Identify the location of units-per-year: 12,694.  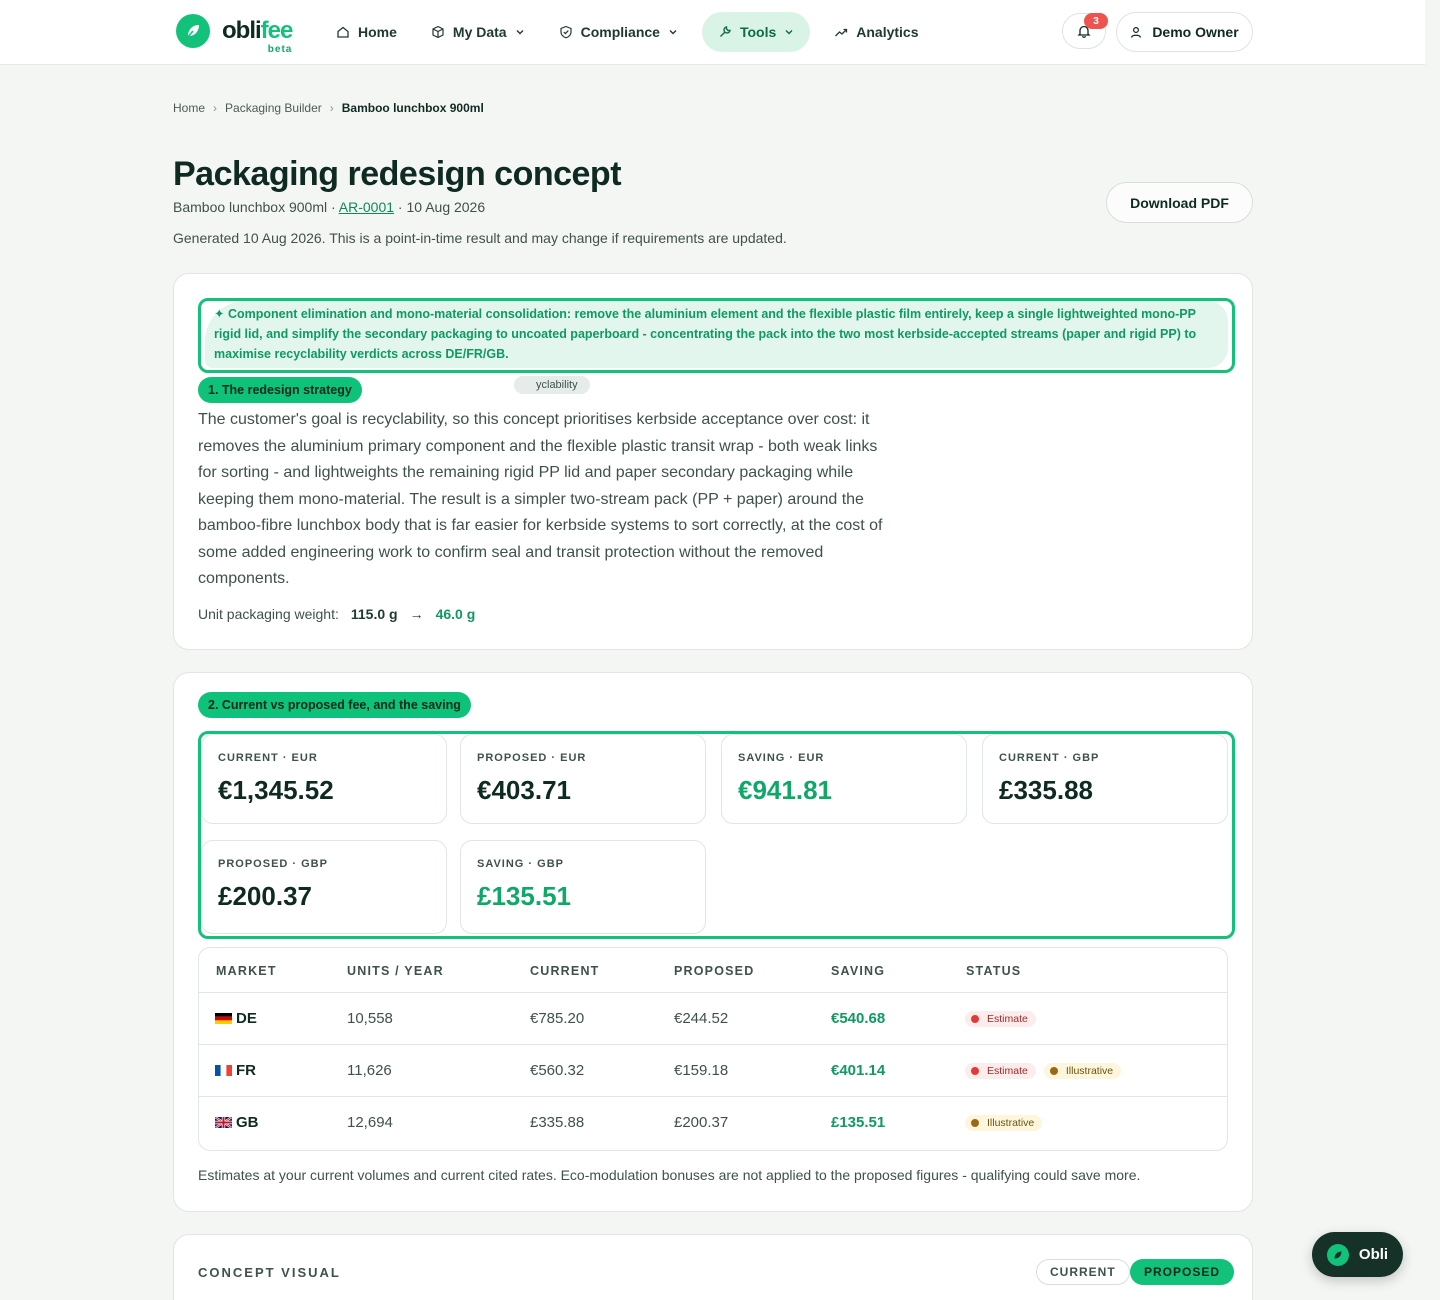
(370, 1122).